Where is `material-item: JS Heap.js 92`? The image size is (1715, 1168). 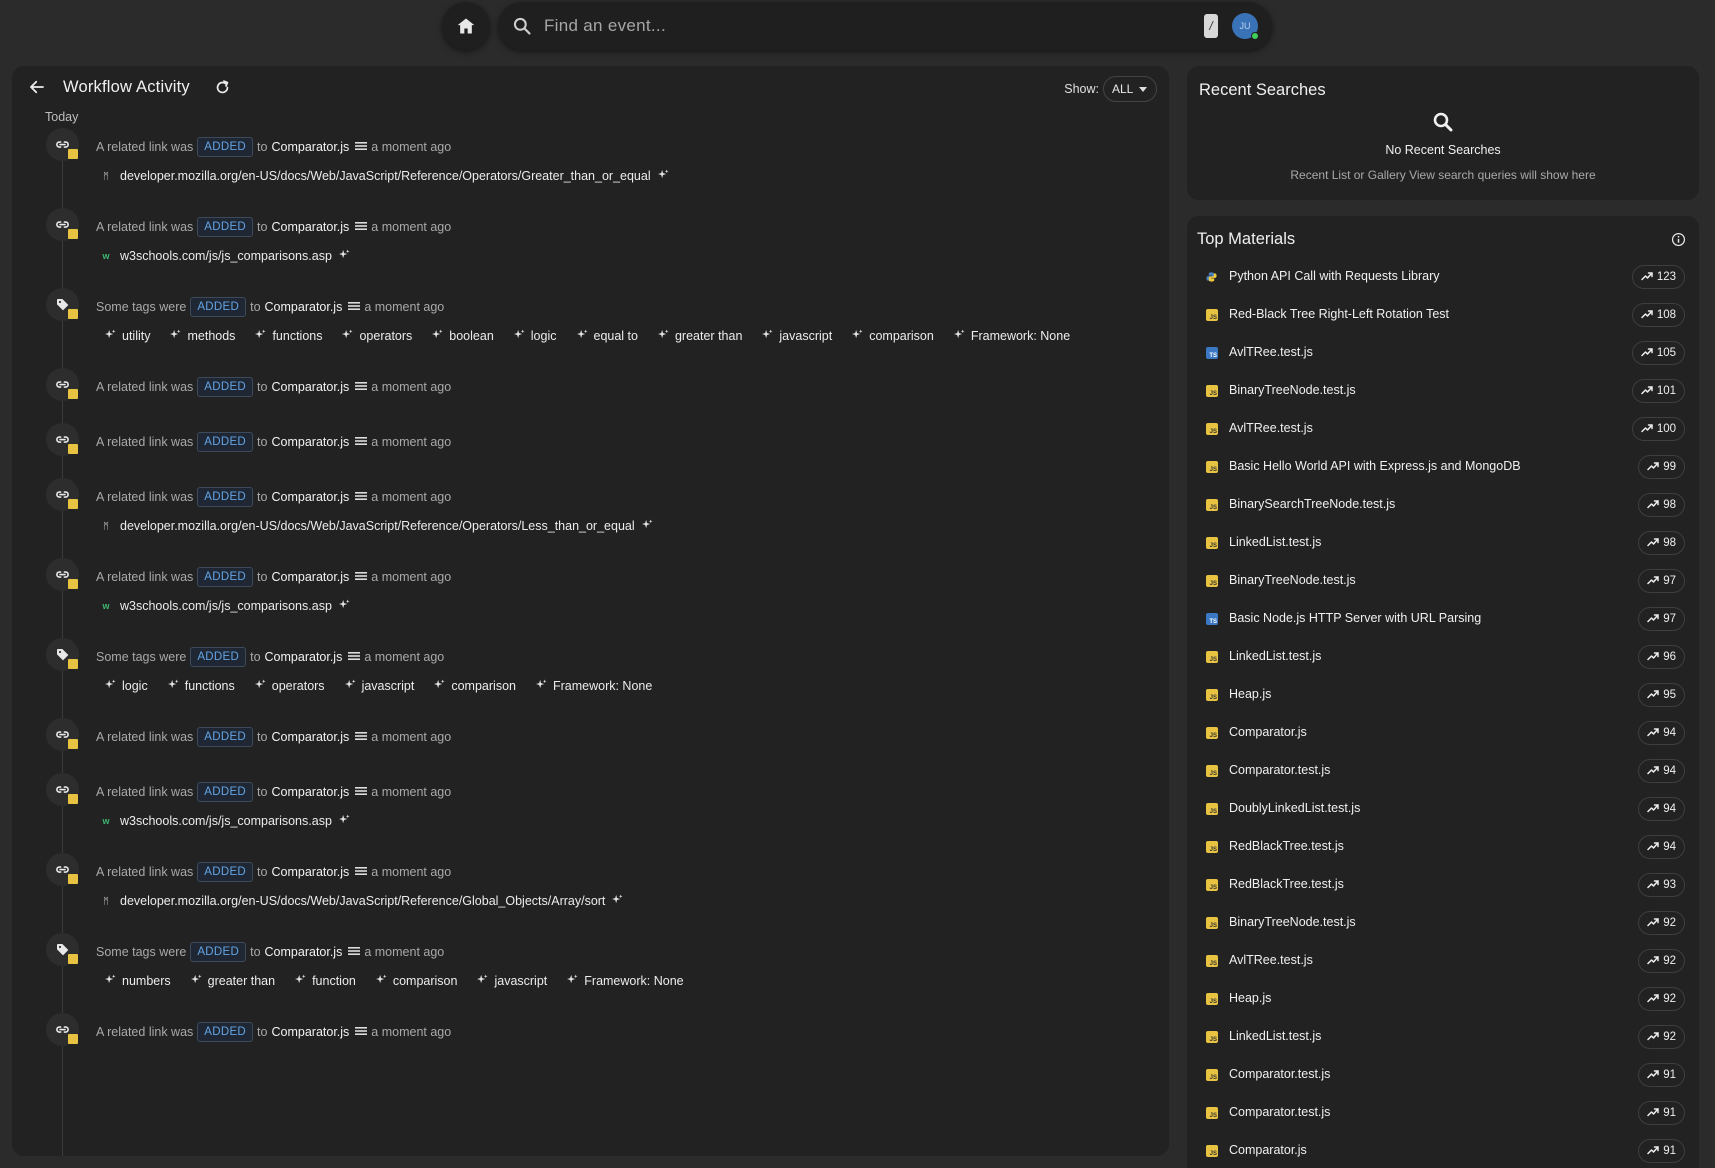 material-item: JS Heap.js 92 is located at coordinates (1443, 999).